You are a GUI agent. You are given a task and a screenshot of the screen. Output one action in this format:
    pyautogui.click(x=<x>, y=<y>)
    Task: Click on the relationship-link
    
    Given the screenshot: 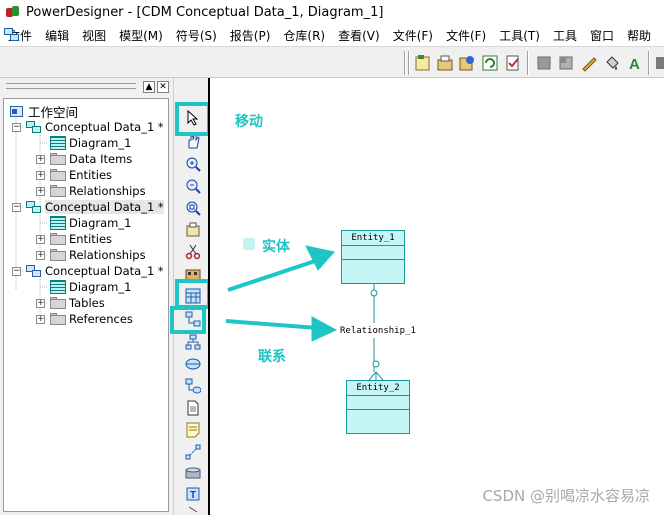 What is the action you would take?
    pyautogui.click(x=376, y=332)
    